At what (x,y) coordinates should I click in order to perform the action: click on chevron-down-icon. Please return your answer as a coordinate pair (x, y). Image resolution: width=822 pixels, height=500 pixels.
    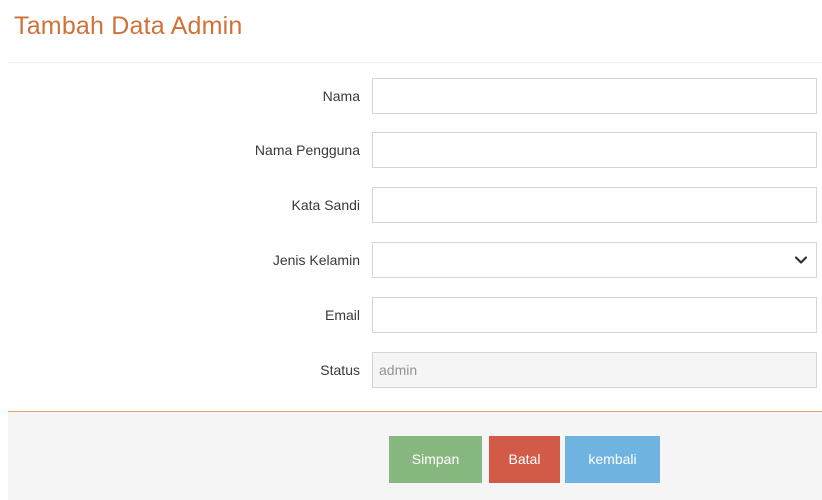
    Looking at the image, I should click on (801, 260).